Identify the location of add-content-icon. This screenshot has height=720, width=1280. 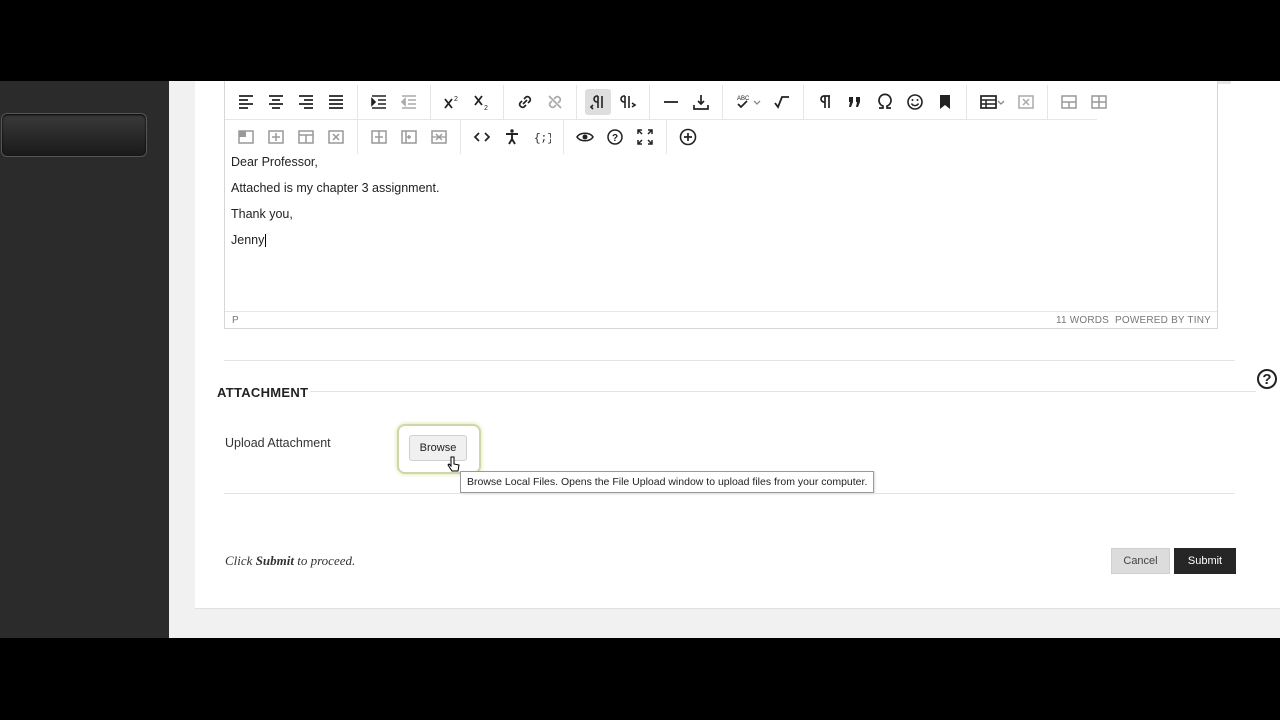
(688, 137).